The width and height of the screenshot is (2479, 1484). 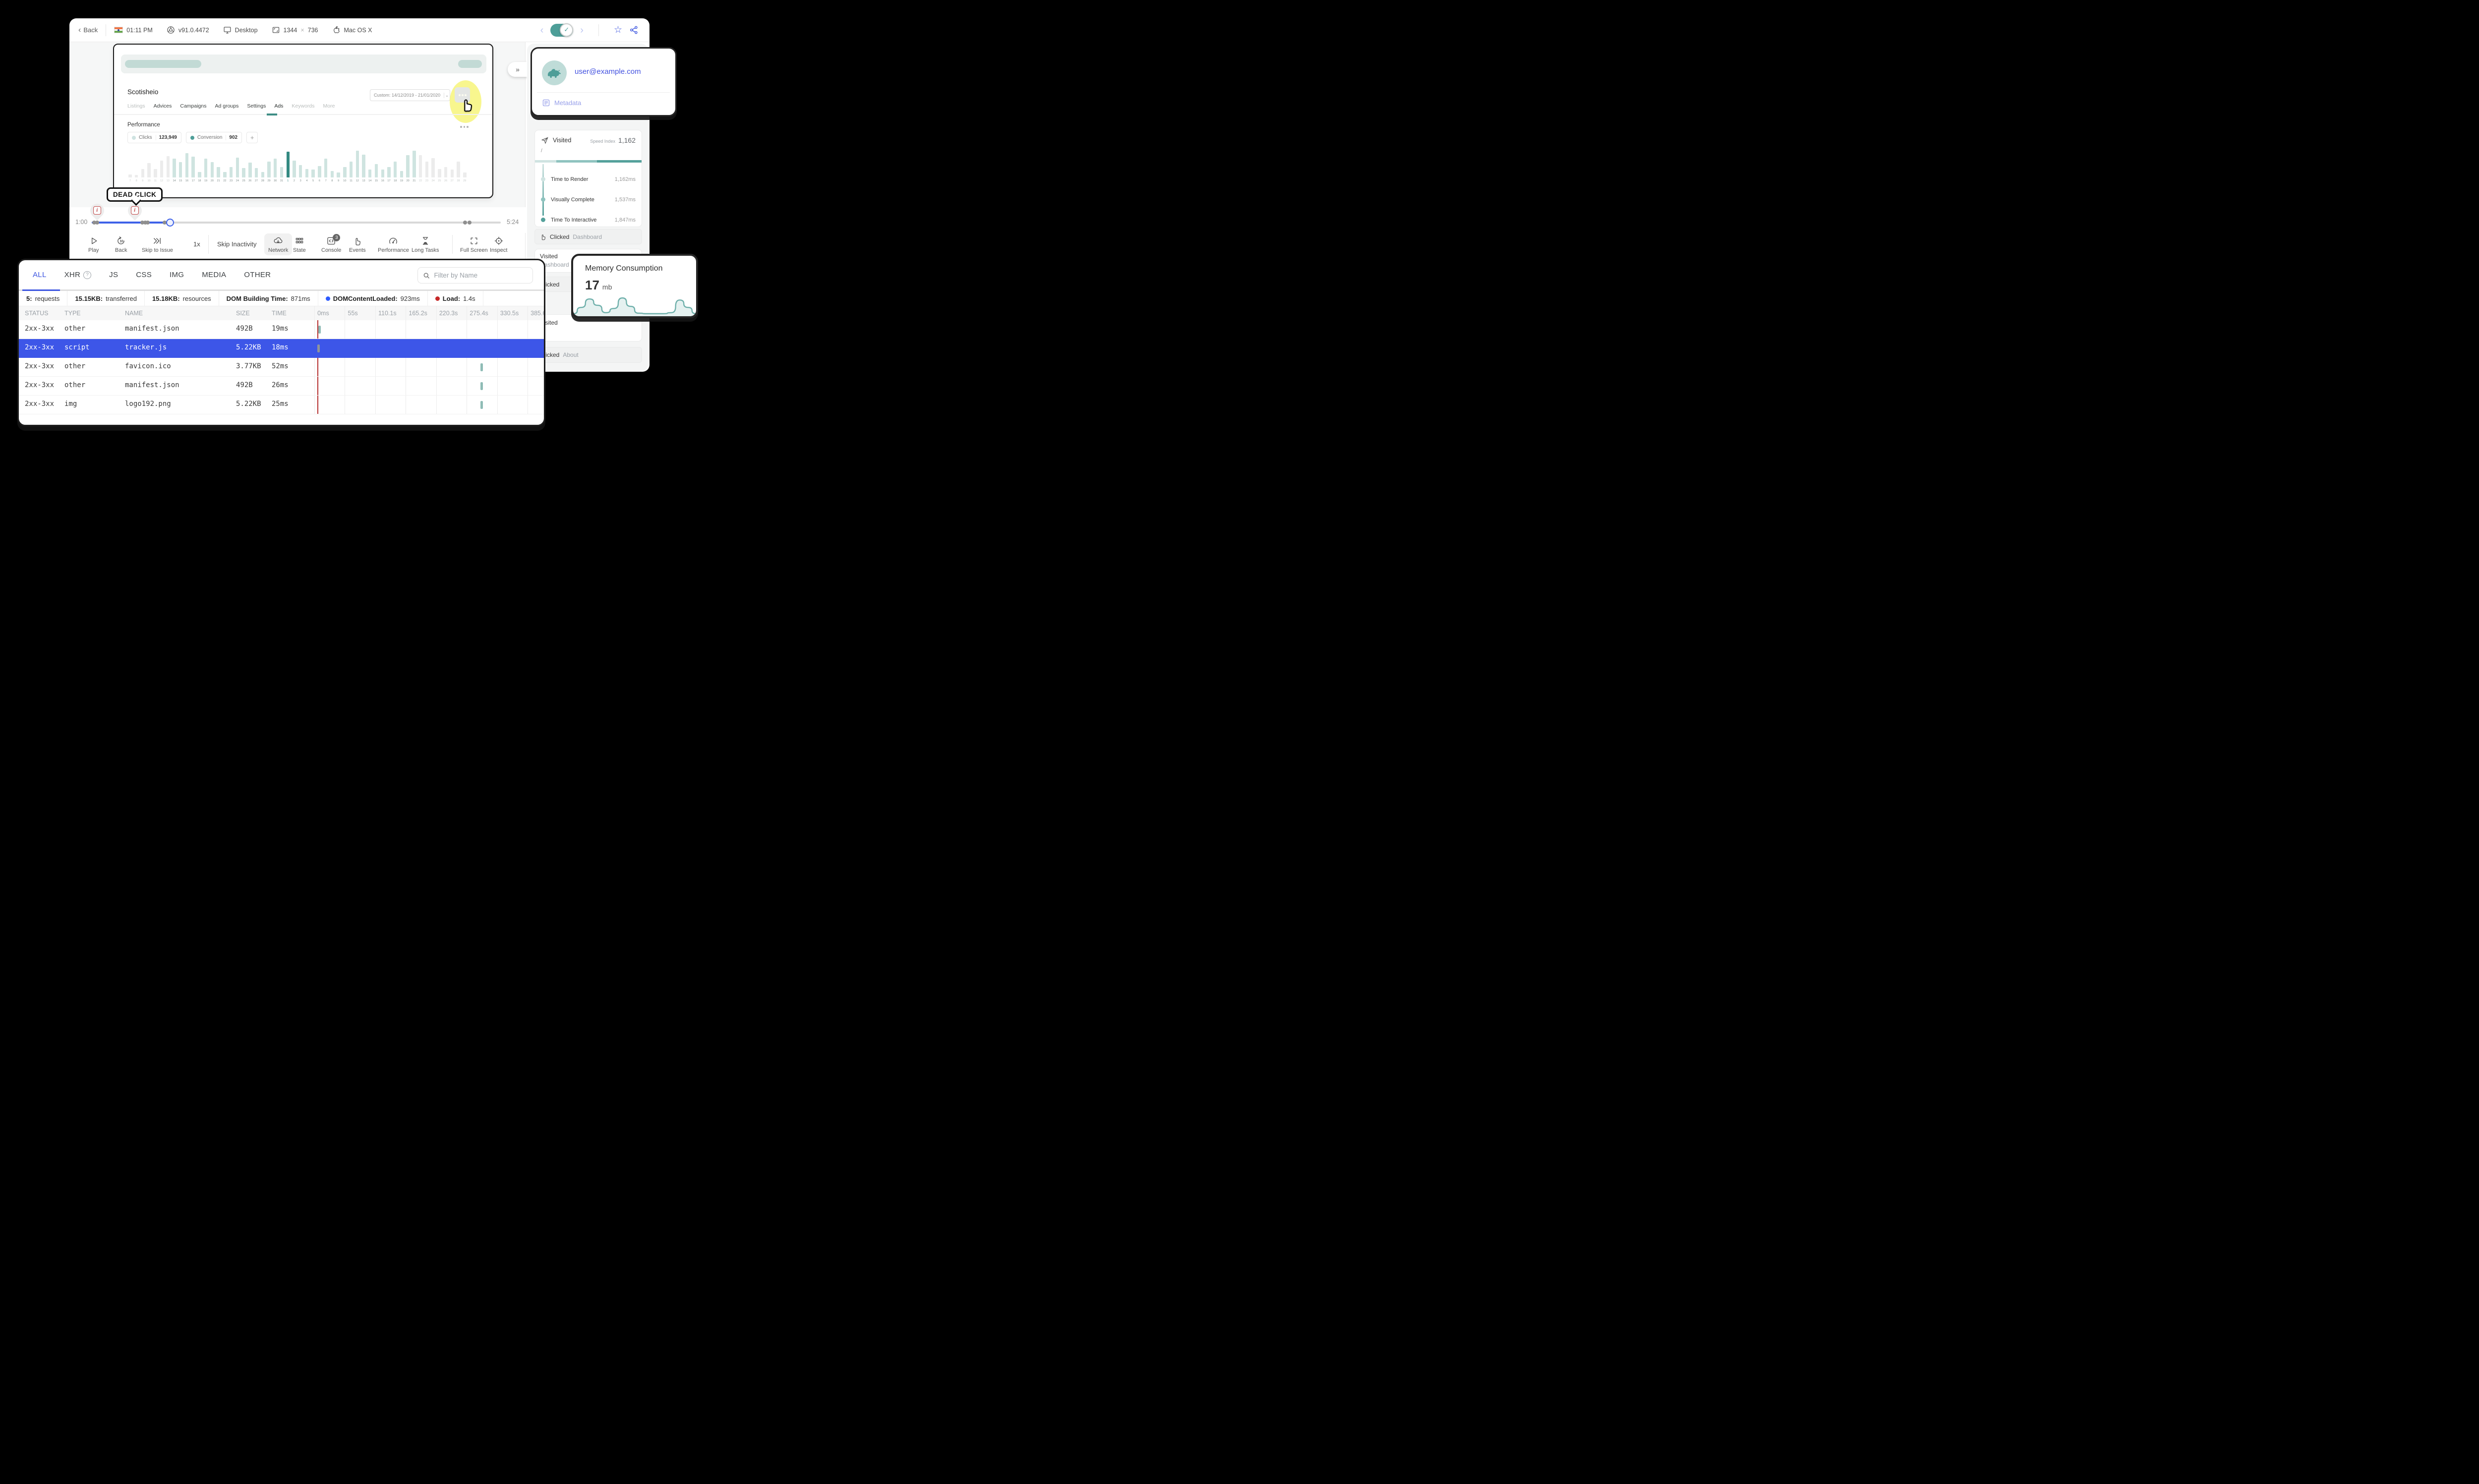 I want to click on filter-field, so click(x=475, y=275).